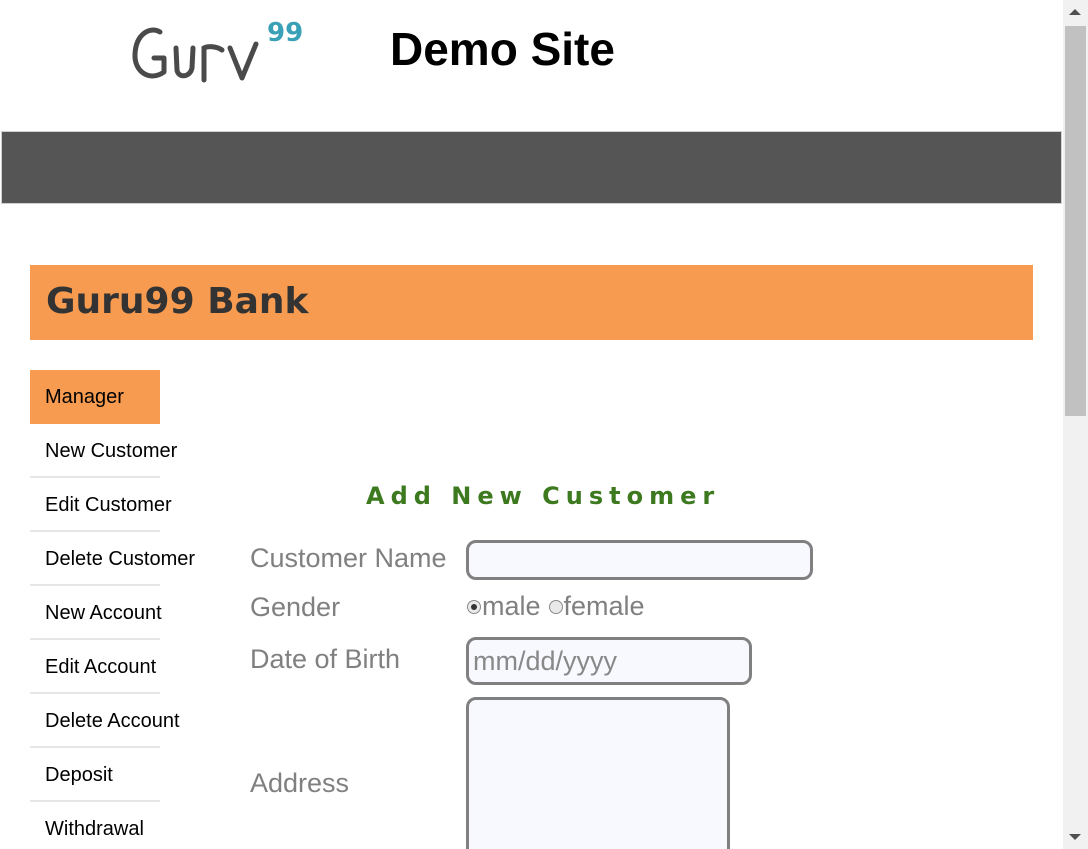 The width and height of the screenshot is (1088, 849). What do you see at coordinates (300, 783) in the screenshot?
I see `address-label: Address` at bounding box center [300, 783].